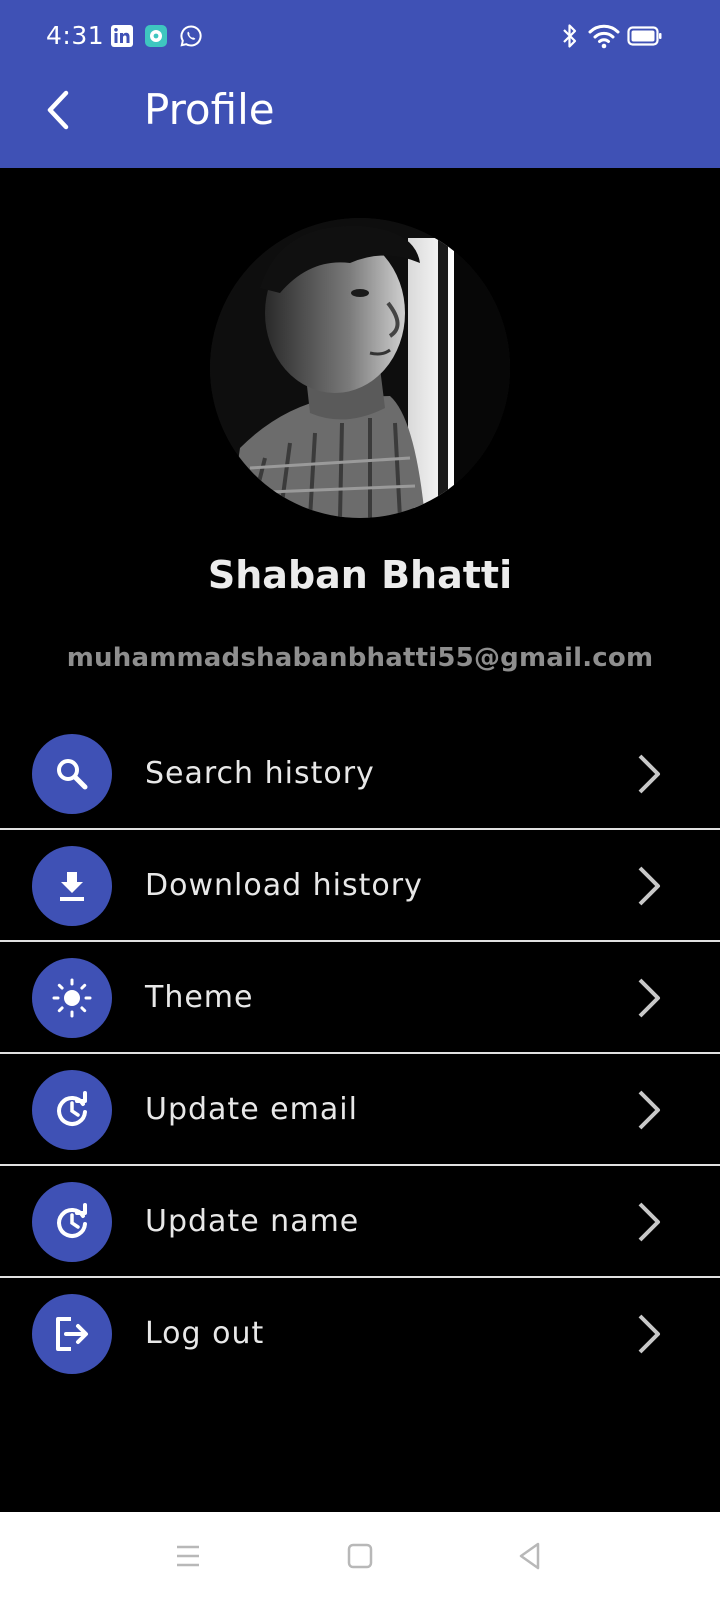 The width and height of the screenshot is (720, 1600). I want to click on menu-item-label: Download history, so click(284, 885).